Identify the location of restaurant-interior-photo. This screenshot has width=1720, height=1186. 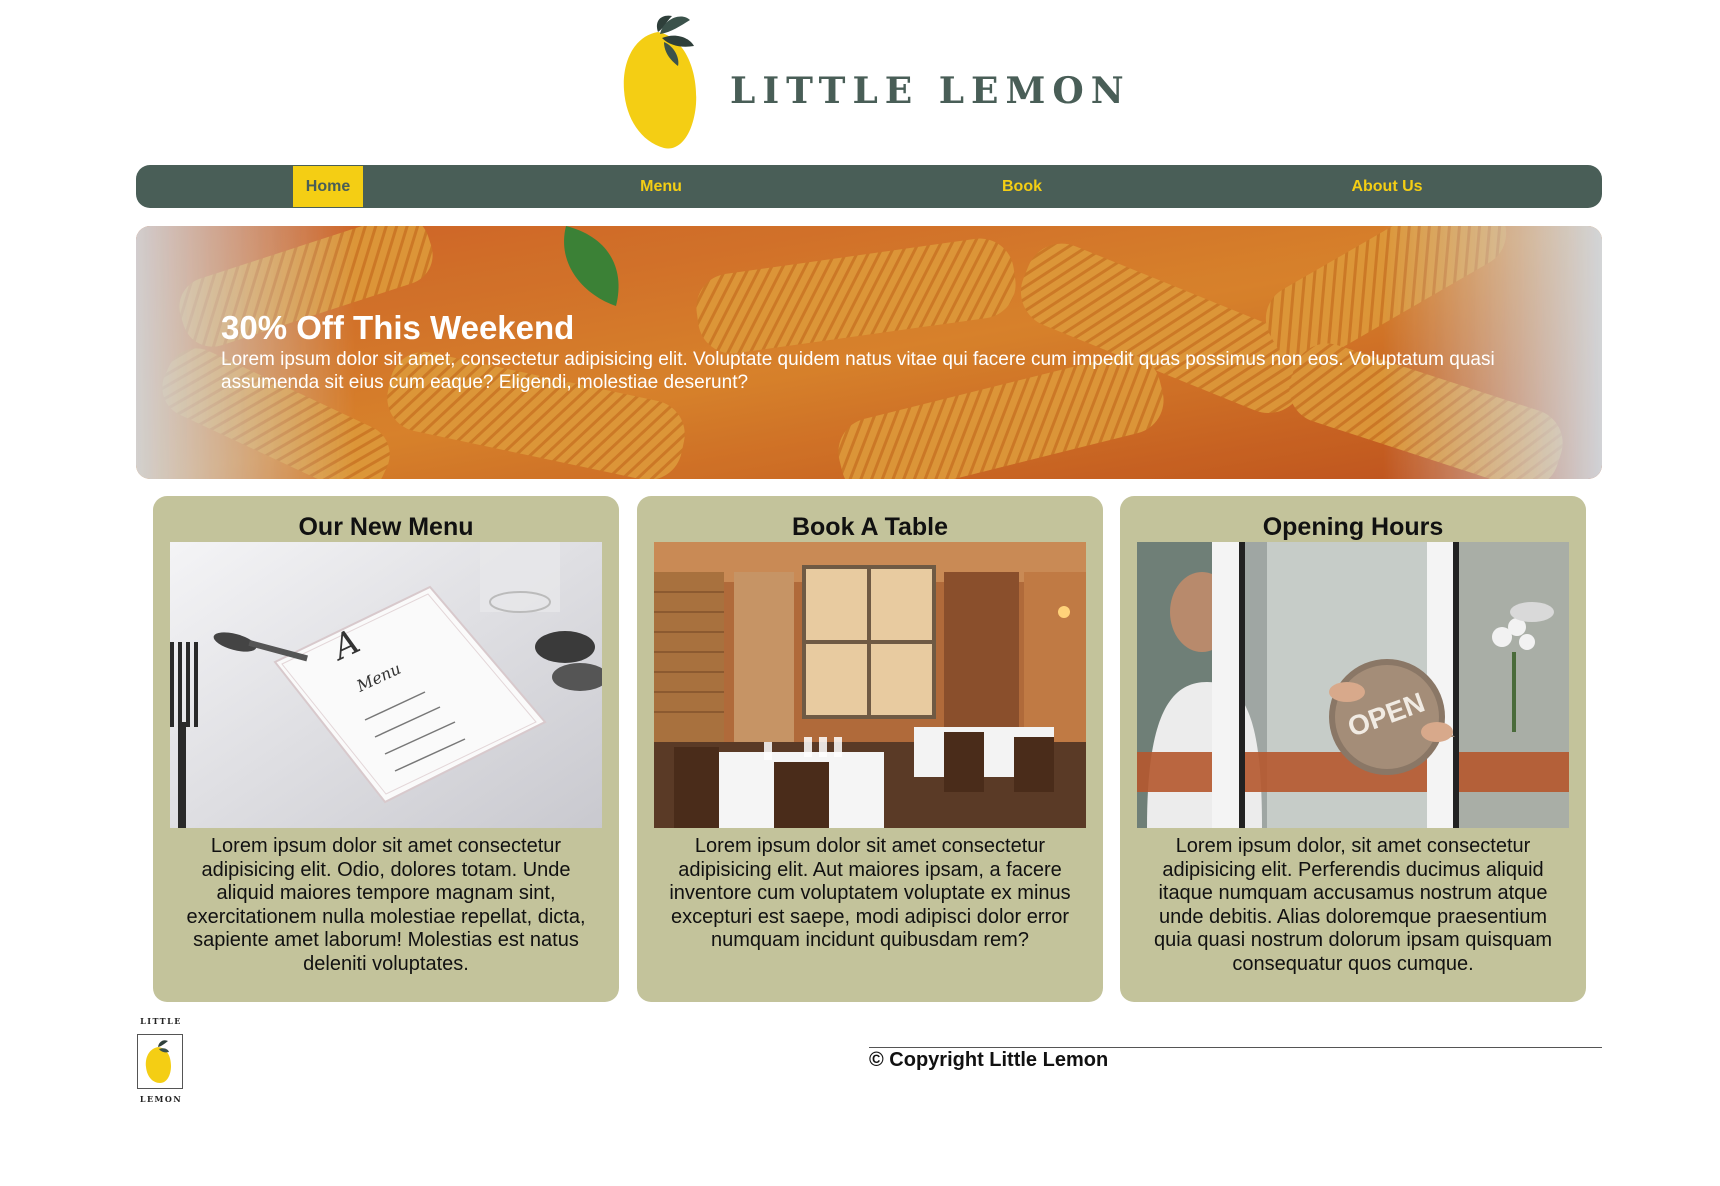
(870, 685).